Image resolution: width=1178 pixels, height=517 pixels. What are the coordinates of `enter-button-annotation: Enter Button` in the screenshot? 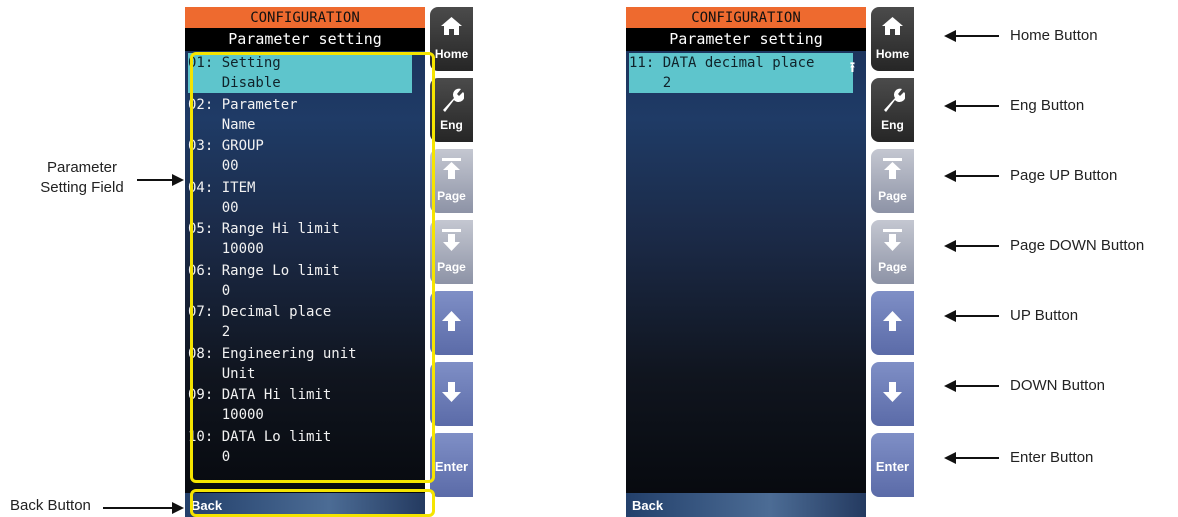 It's located at (1052, 457).